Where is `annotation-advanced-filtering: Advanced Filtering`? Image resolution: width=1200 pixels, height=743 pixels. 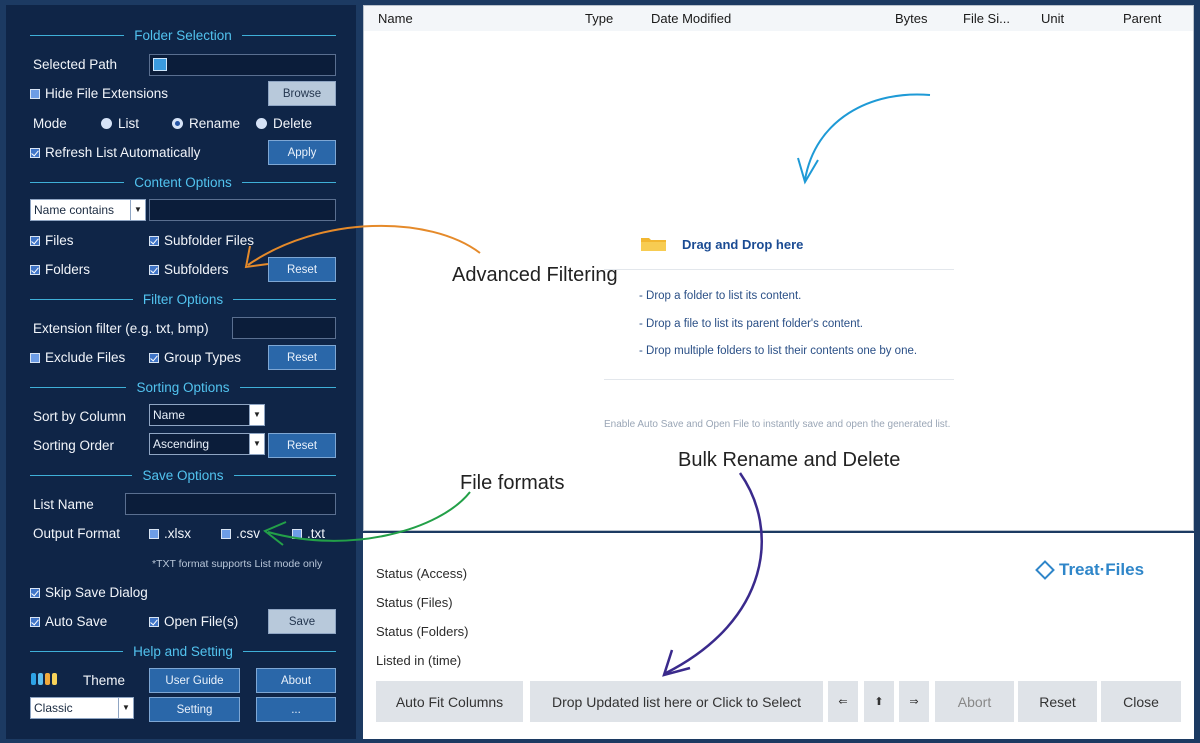
annotation-advanced-filtering: Advanced Filtering is located at coordinates (535, 275).